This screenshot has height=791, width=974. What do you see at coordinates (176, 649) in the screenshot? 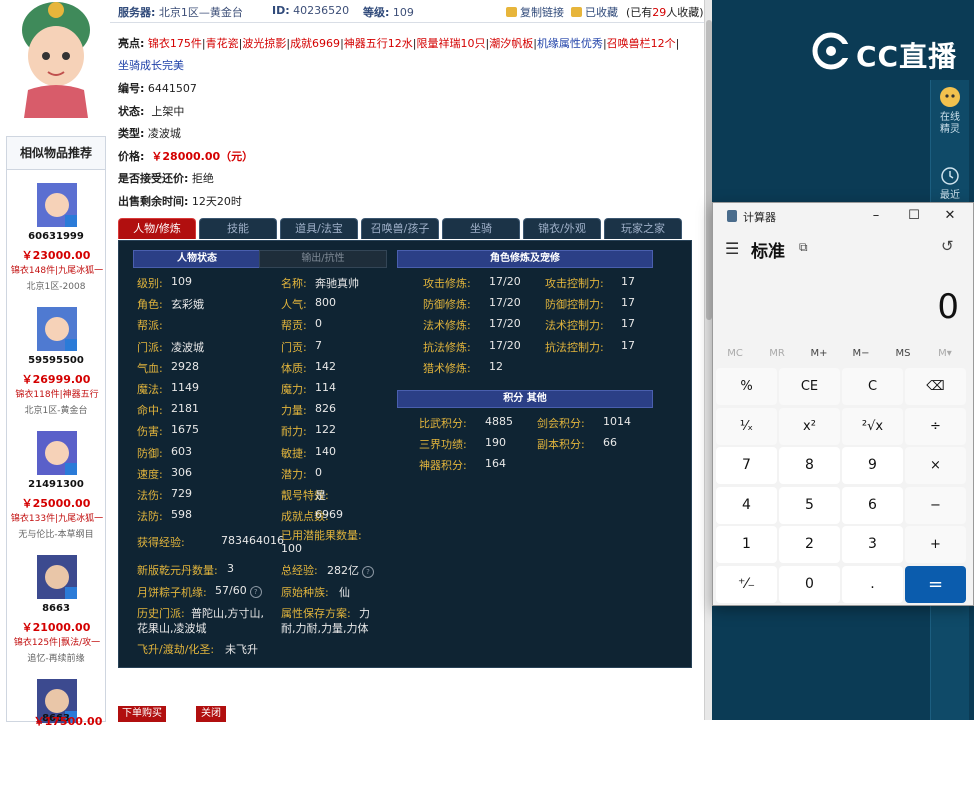
I see `ascend-label: 飞升/渡劫/化圣:` at bounding box center [176, 649].